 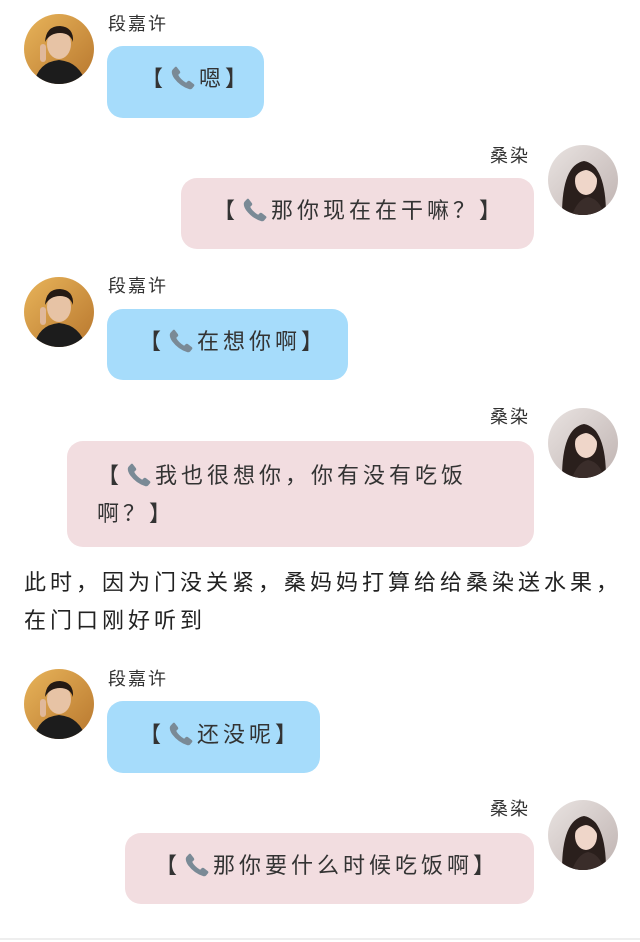 What do you see at coordinates (323, 602) in the screenshot?
I see `narration-text: 此时，因为门没关紧，桑妈妈打算给给桑染送水果，在门口刚好听到` at bounding box center [323, 602].